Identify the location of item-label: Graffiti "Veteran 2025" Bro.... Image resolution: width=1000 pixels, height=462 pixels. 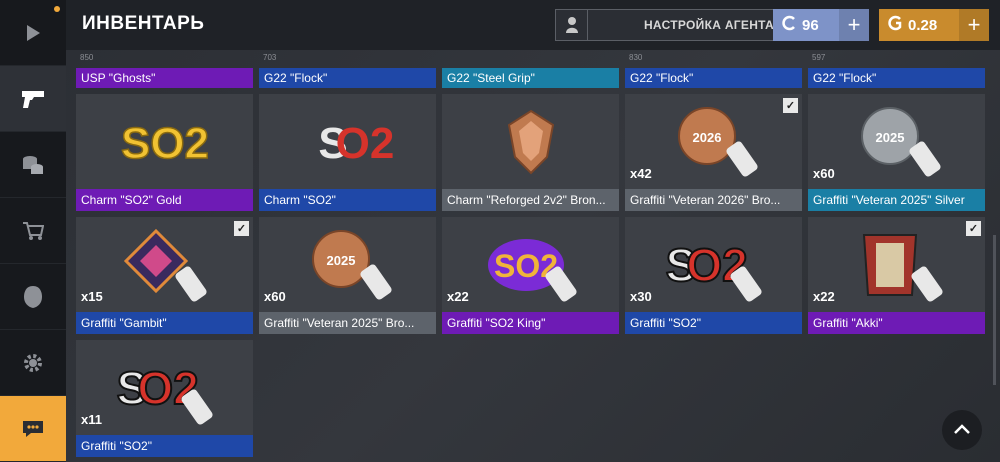
(347, 323).